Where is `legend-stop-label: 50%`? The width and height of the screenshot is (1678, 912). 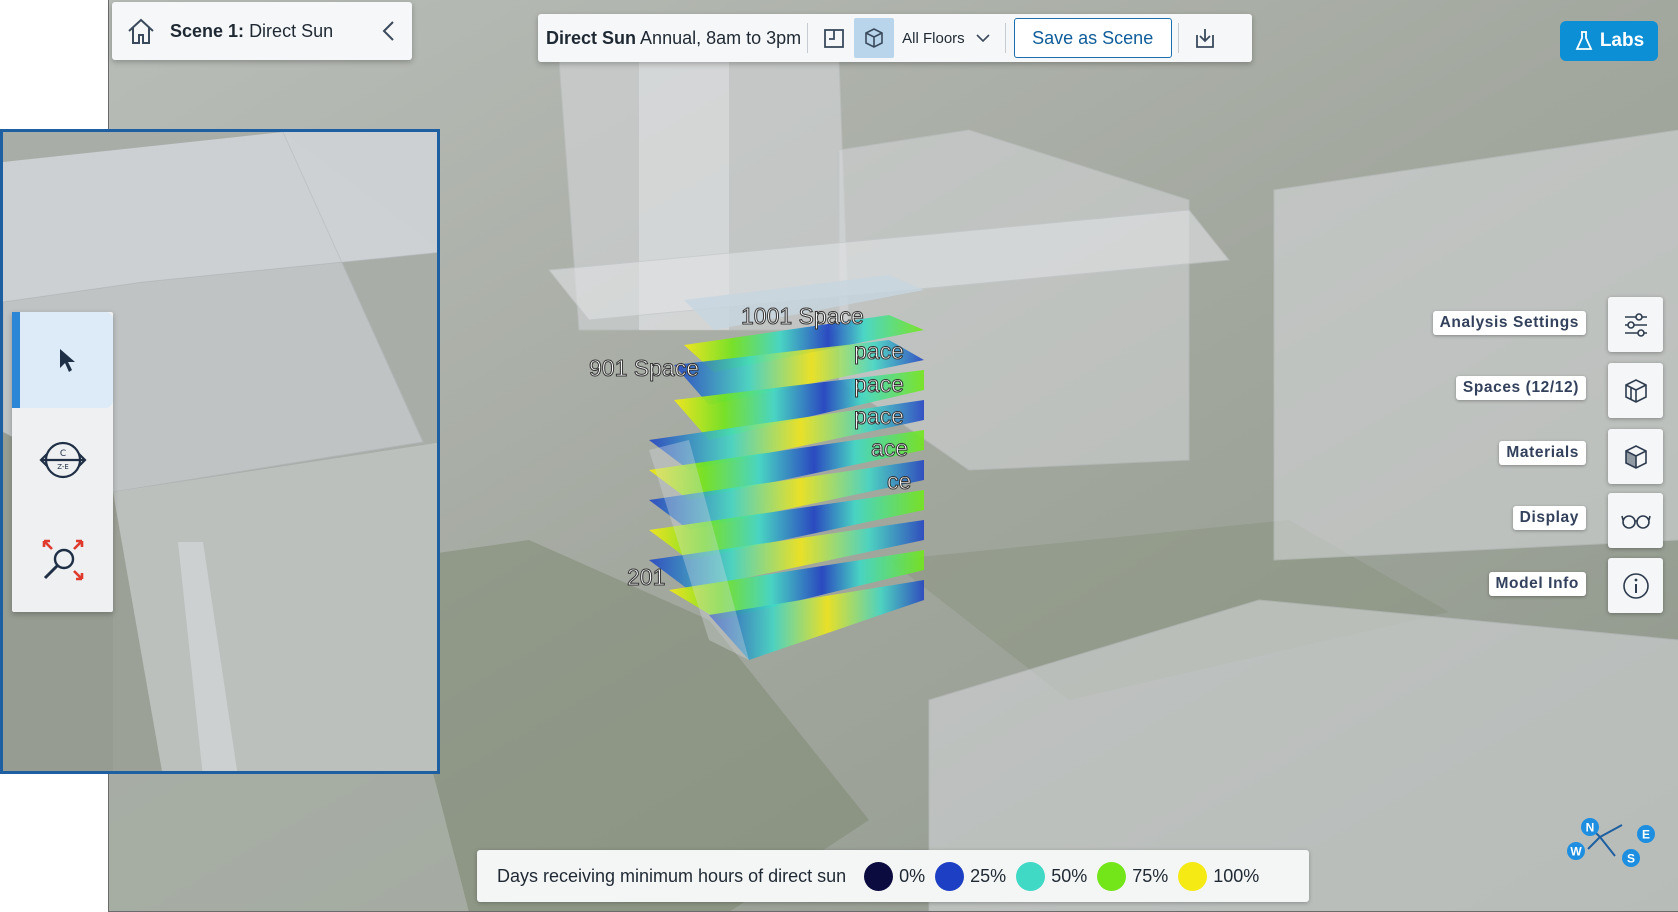
legend-stop-label: 50% is located at coordinates (1069, 875).